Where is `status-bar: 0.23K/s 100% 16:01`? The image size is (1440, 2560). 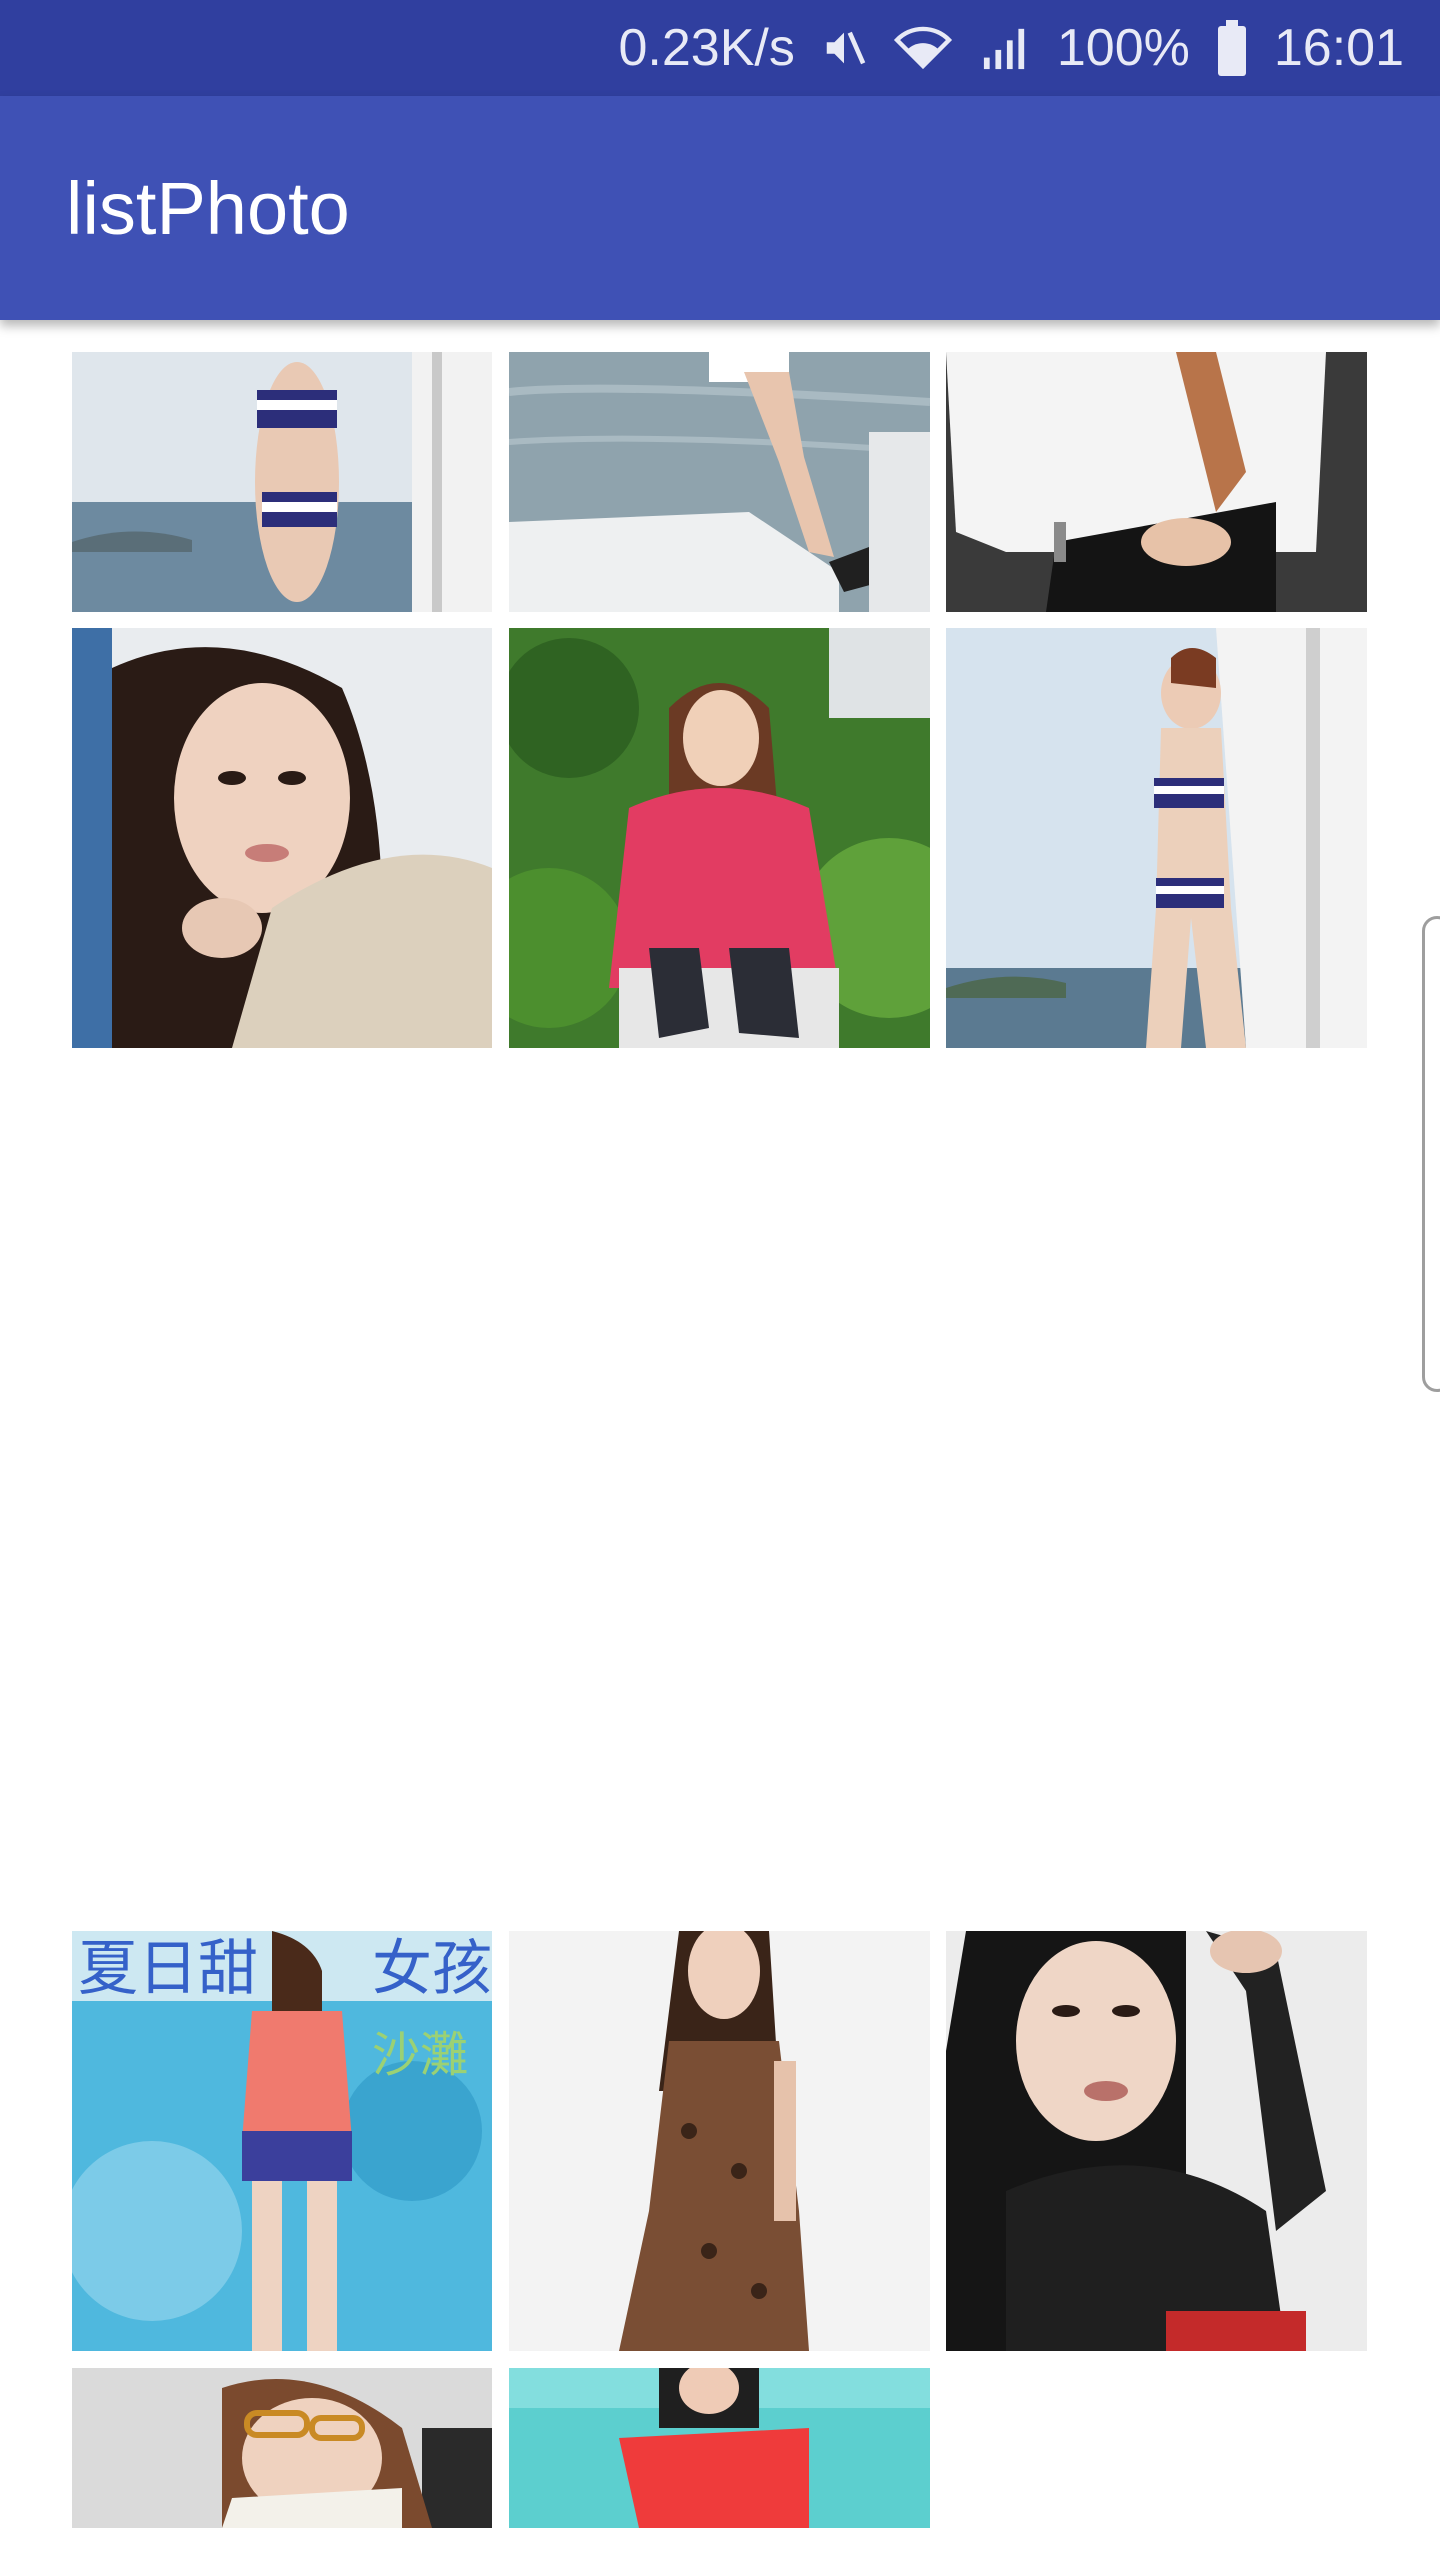 status-bar: 0.23K/s 100% 16:01 is located at coordinates (720, 48).